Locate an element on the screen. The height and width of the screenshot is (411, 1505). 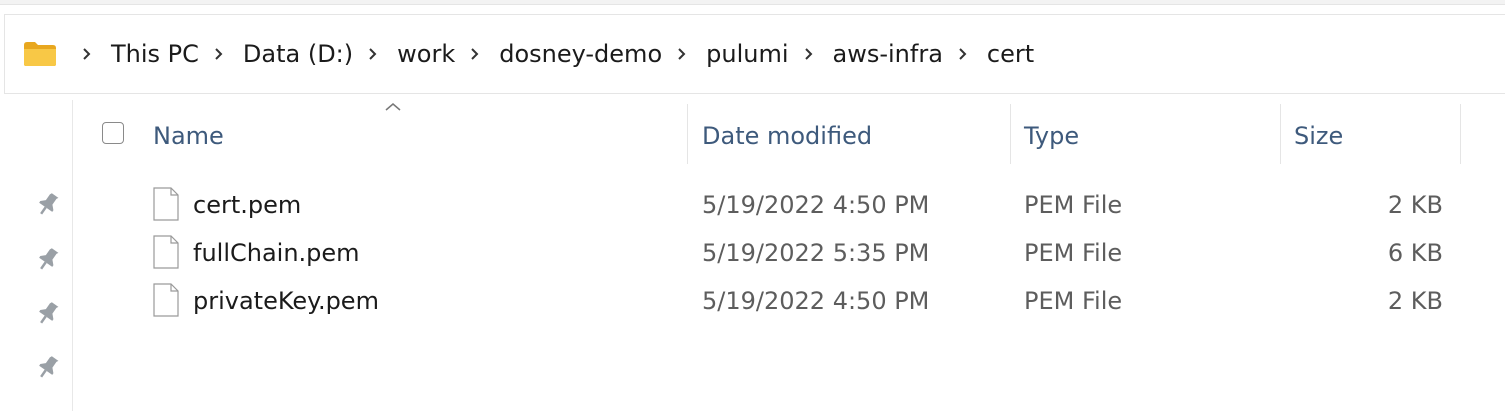
breadcrumb-this-pc: This PC is located at coordinates (155, 54).